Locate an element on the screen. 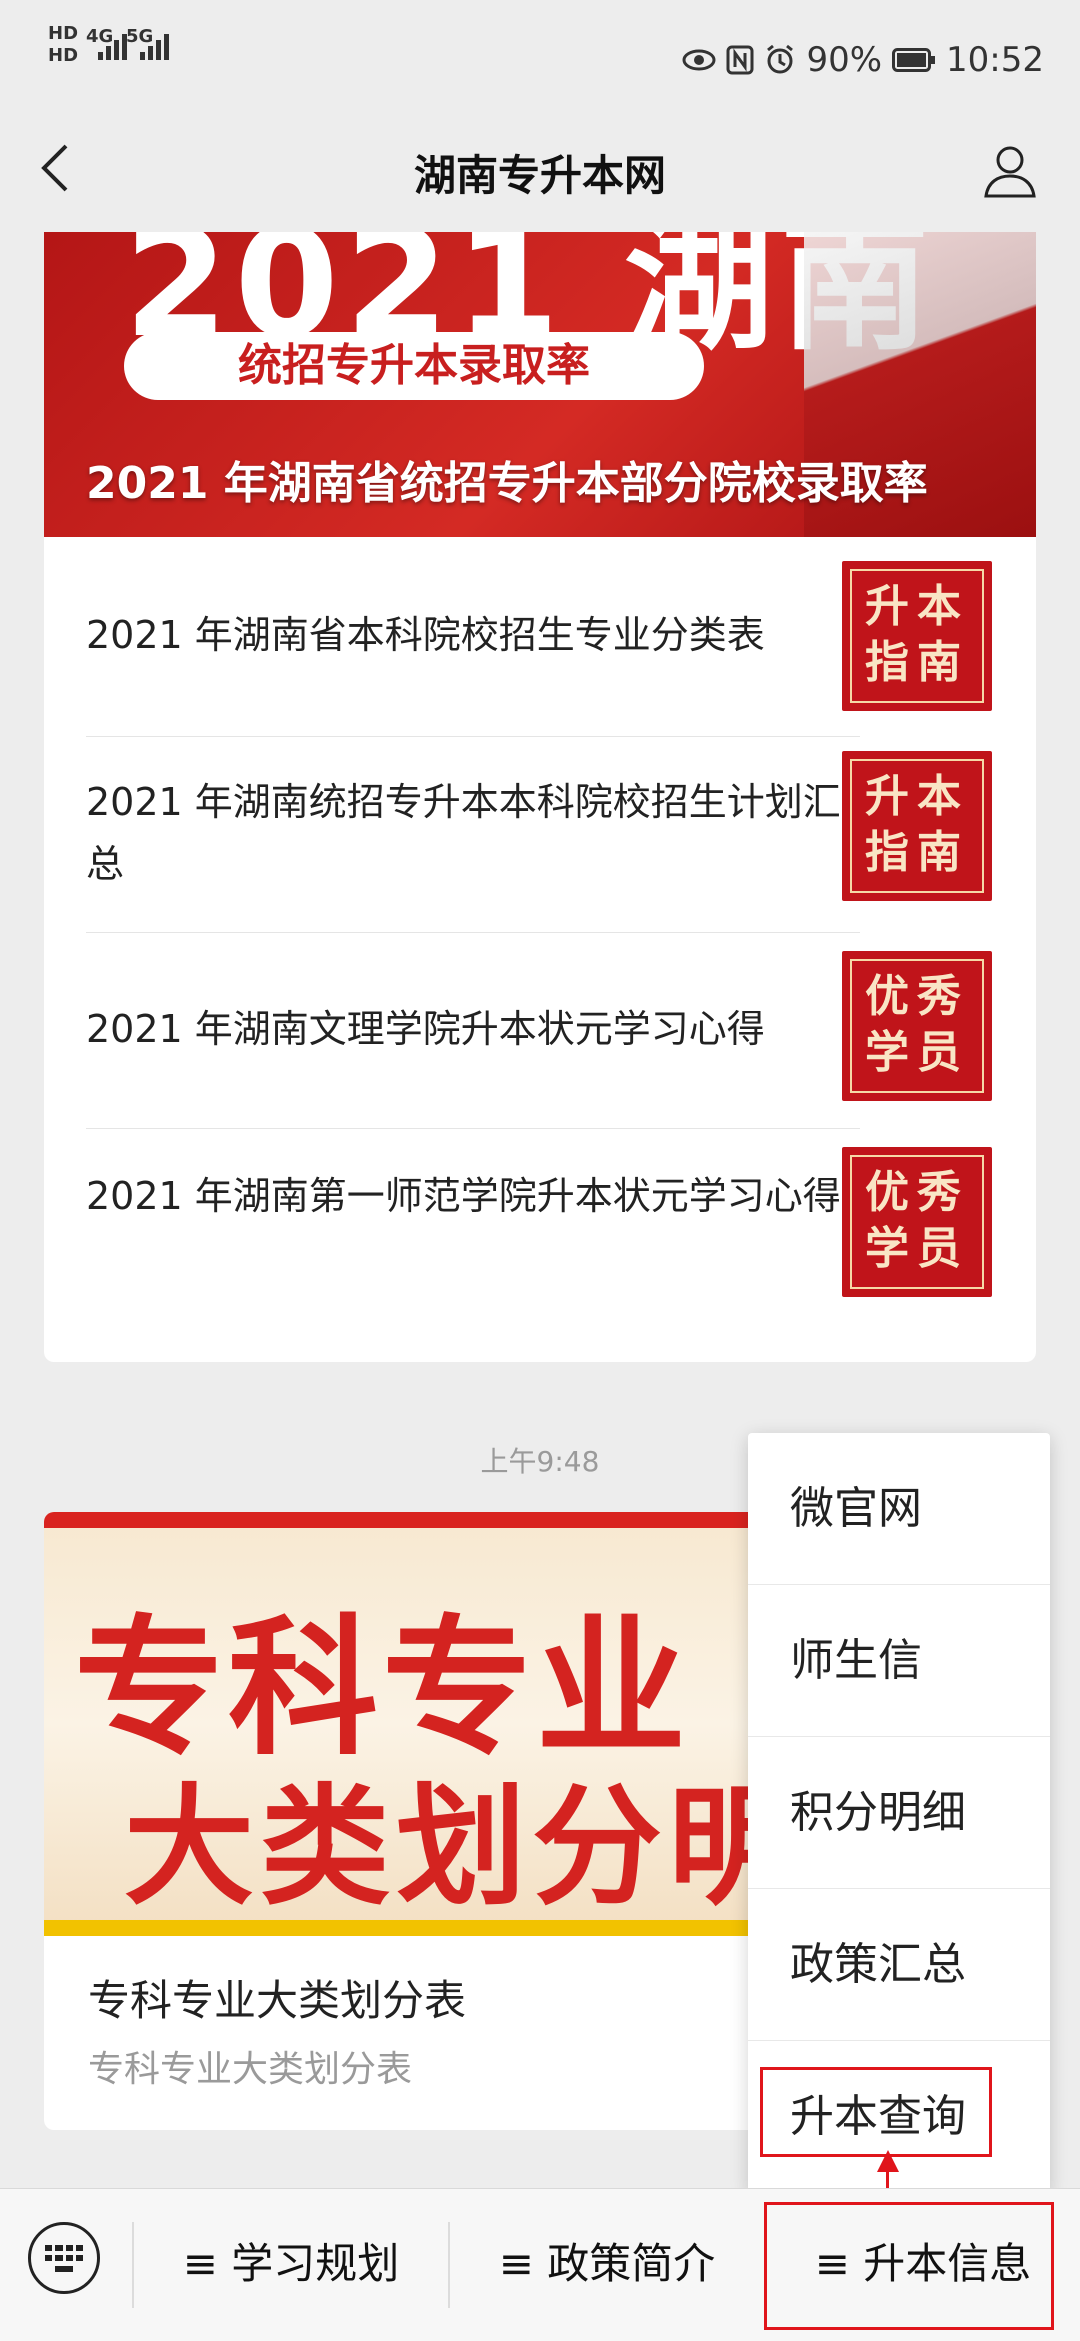  menu-item-zheng-ce-hui-zong: 政策汇总 is located at coordinates (899, 1965).